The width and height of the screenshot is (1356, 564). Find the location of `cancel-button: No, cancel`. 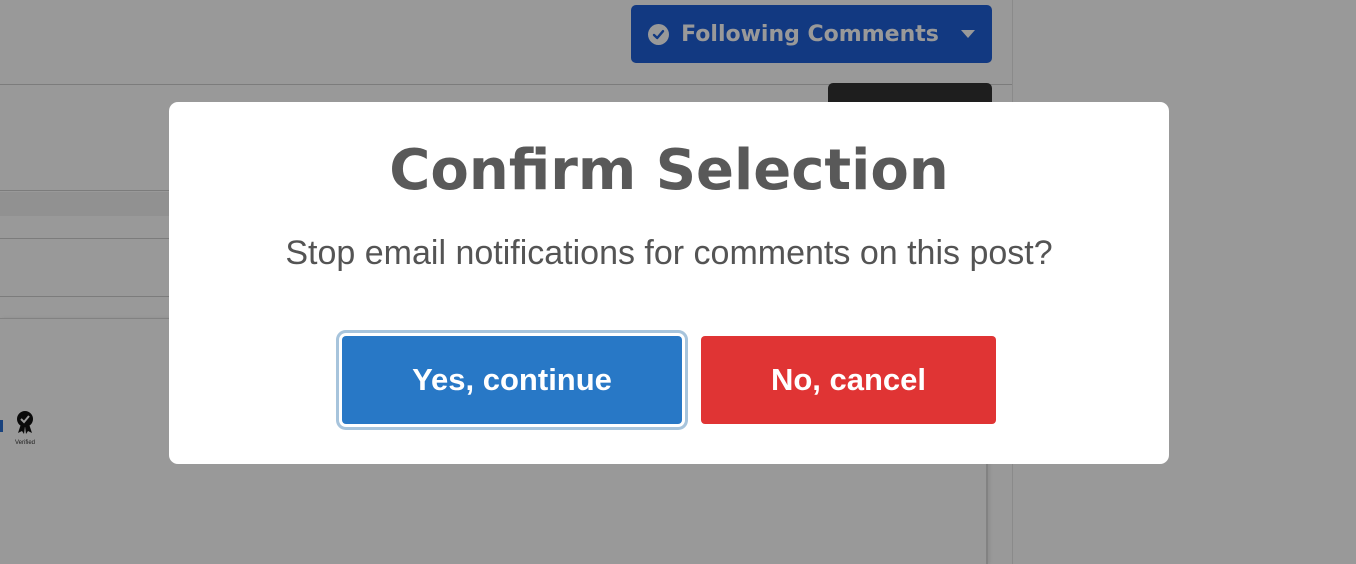

cancel-button: No, cancel is located at coordinates (848, 380).